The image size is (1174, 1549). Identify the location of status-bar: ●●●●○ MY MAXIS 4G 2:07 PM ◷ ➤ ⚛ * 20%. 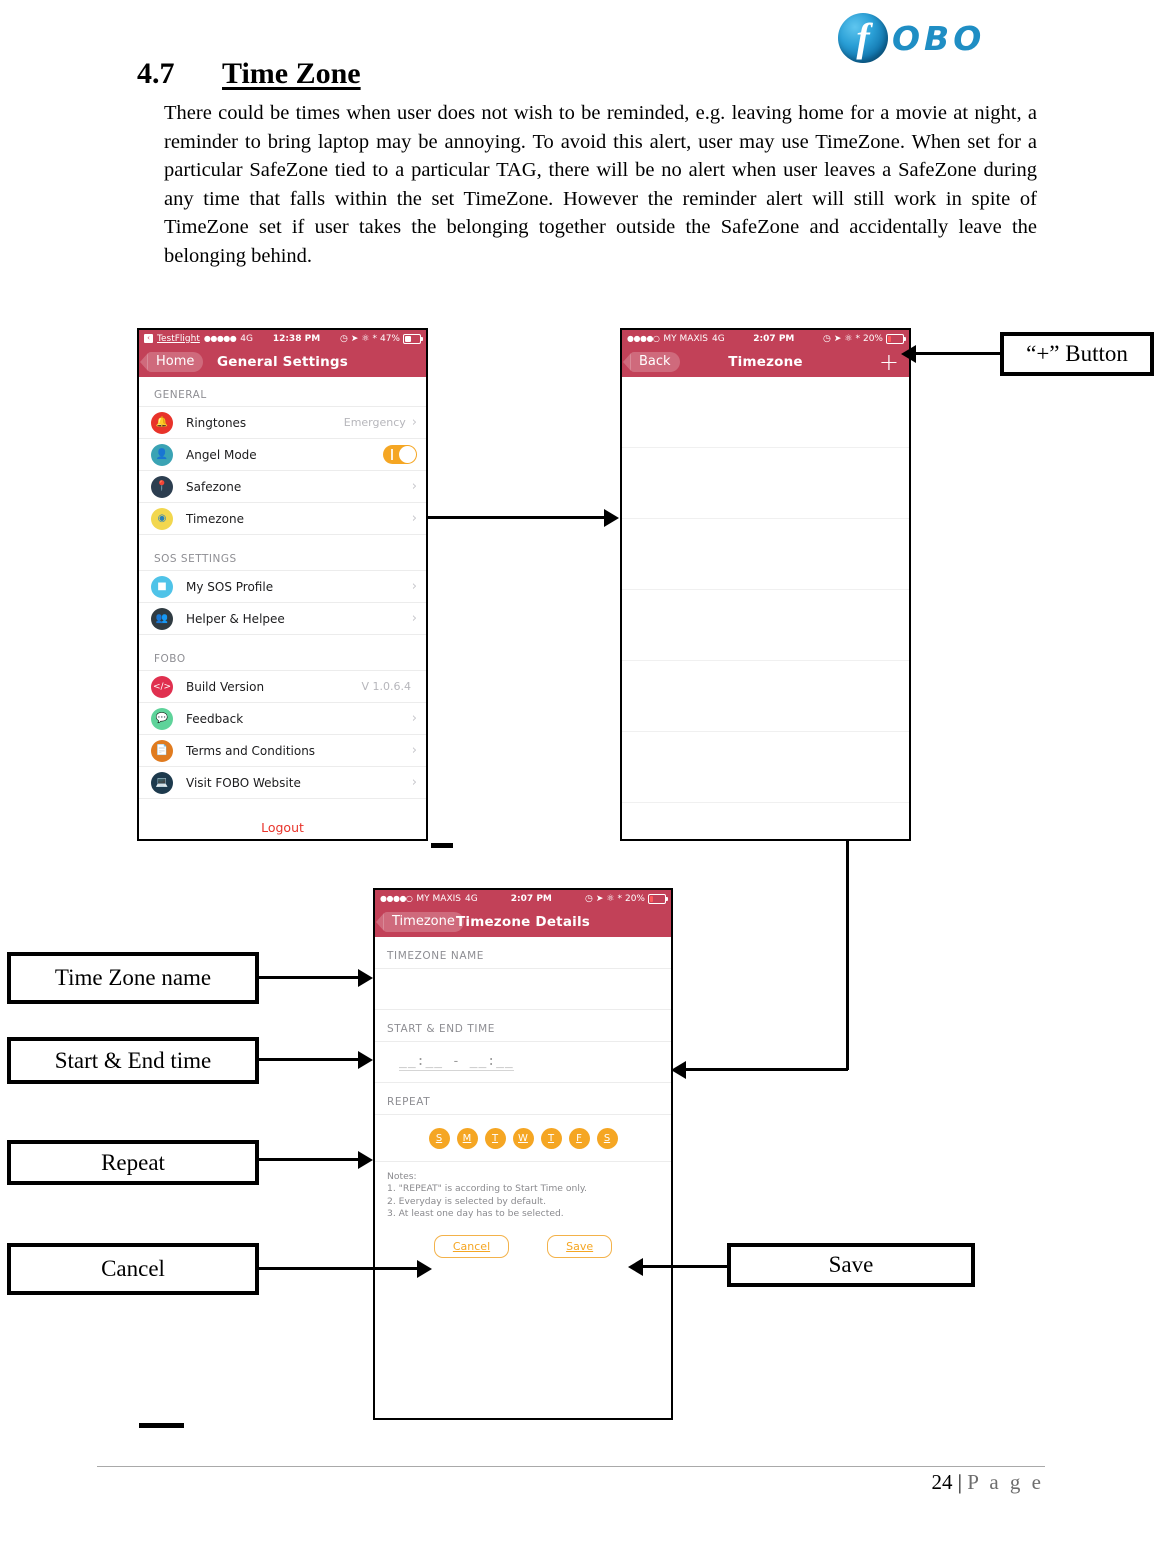
(765, 338).